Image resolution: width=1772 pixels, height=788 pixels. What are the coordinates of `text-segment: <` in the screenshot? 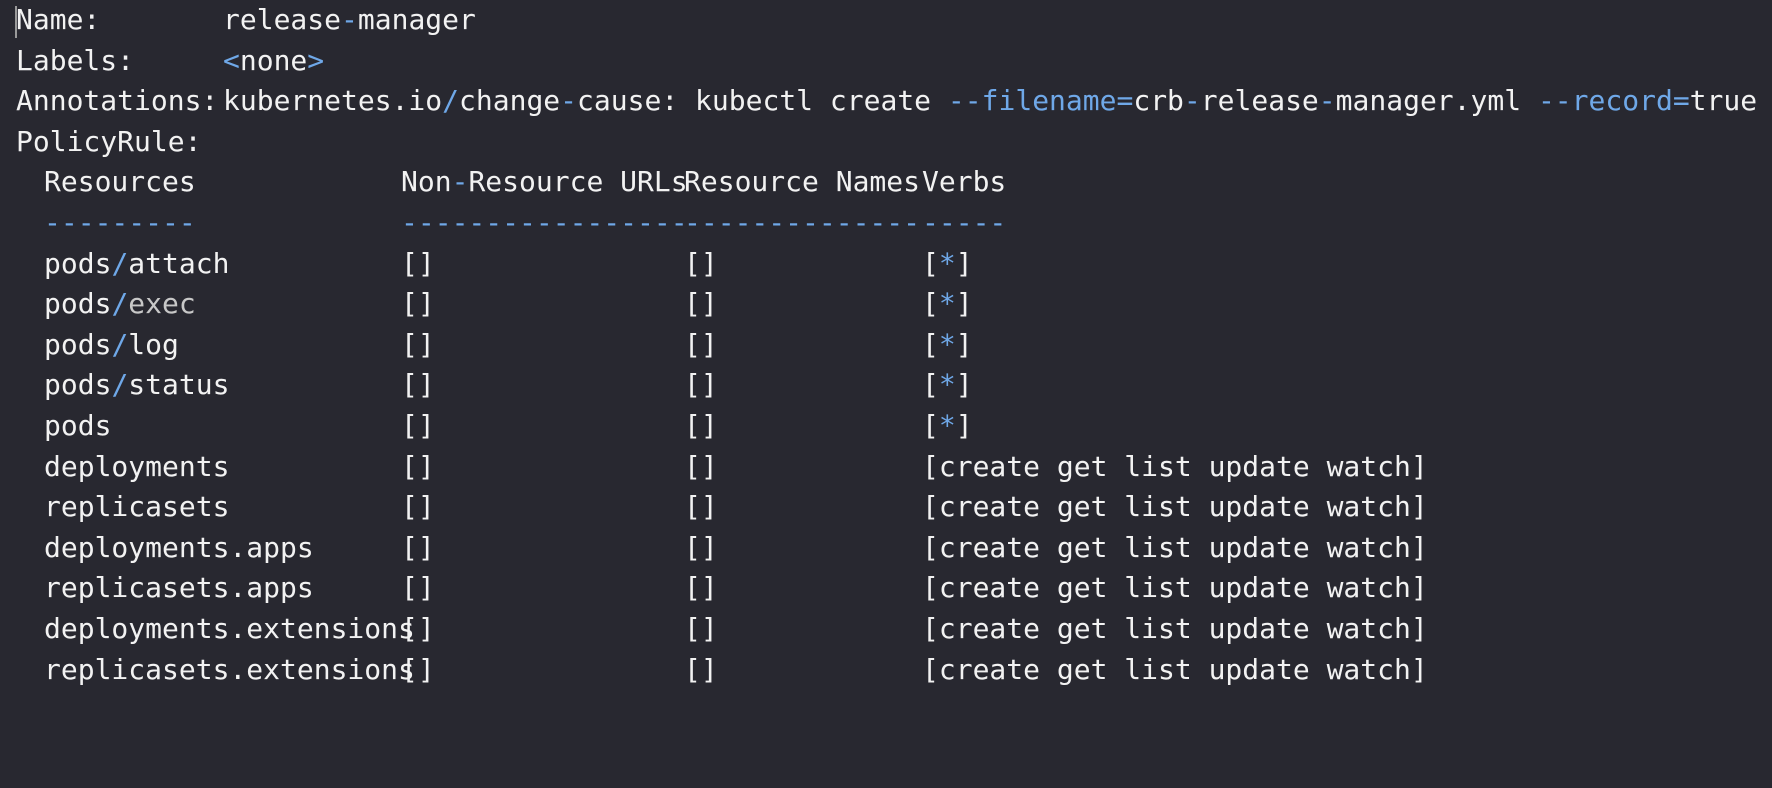 It's located at (231, 60).